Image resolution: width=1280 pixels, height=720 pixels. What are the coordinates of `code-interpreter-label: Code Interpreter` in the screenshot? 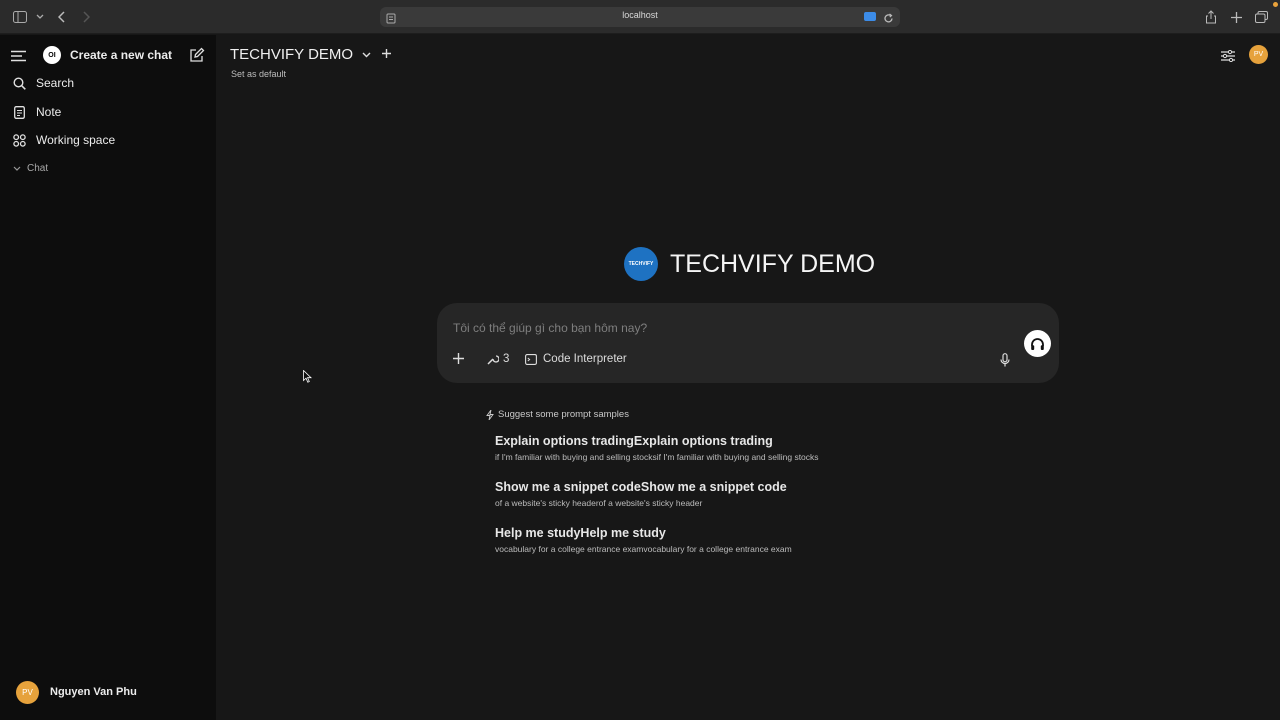 It's located at (585, 359).